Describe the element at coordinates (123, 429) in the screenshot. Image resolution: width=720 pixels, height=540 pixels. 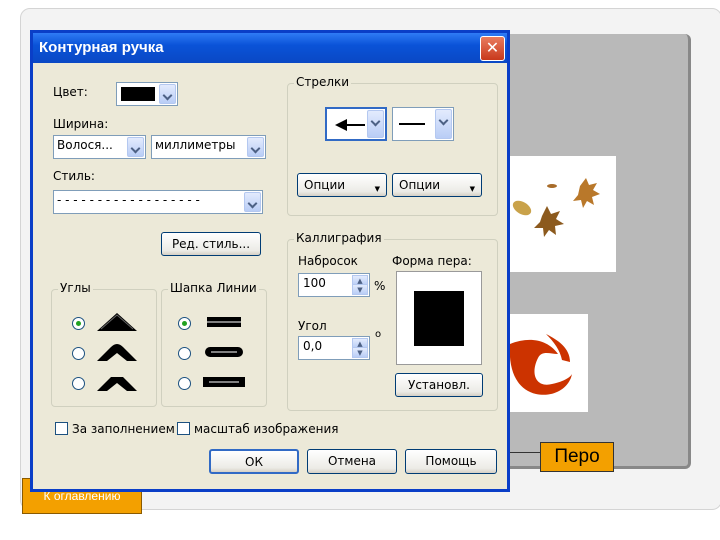
I see `behind-fill-label: За заполнением` at that location.